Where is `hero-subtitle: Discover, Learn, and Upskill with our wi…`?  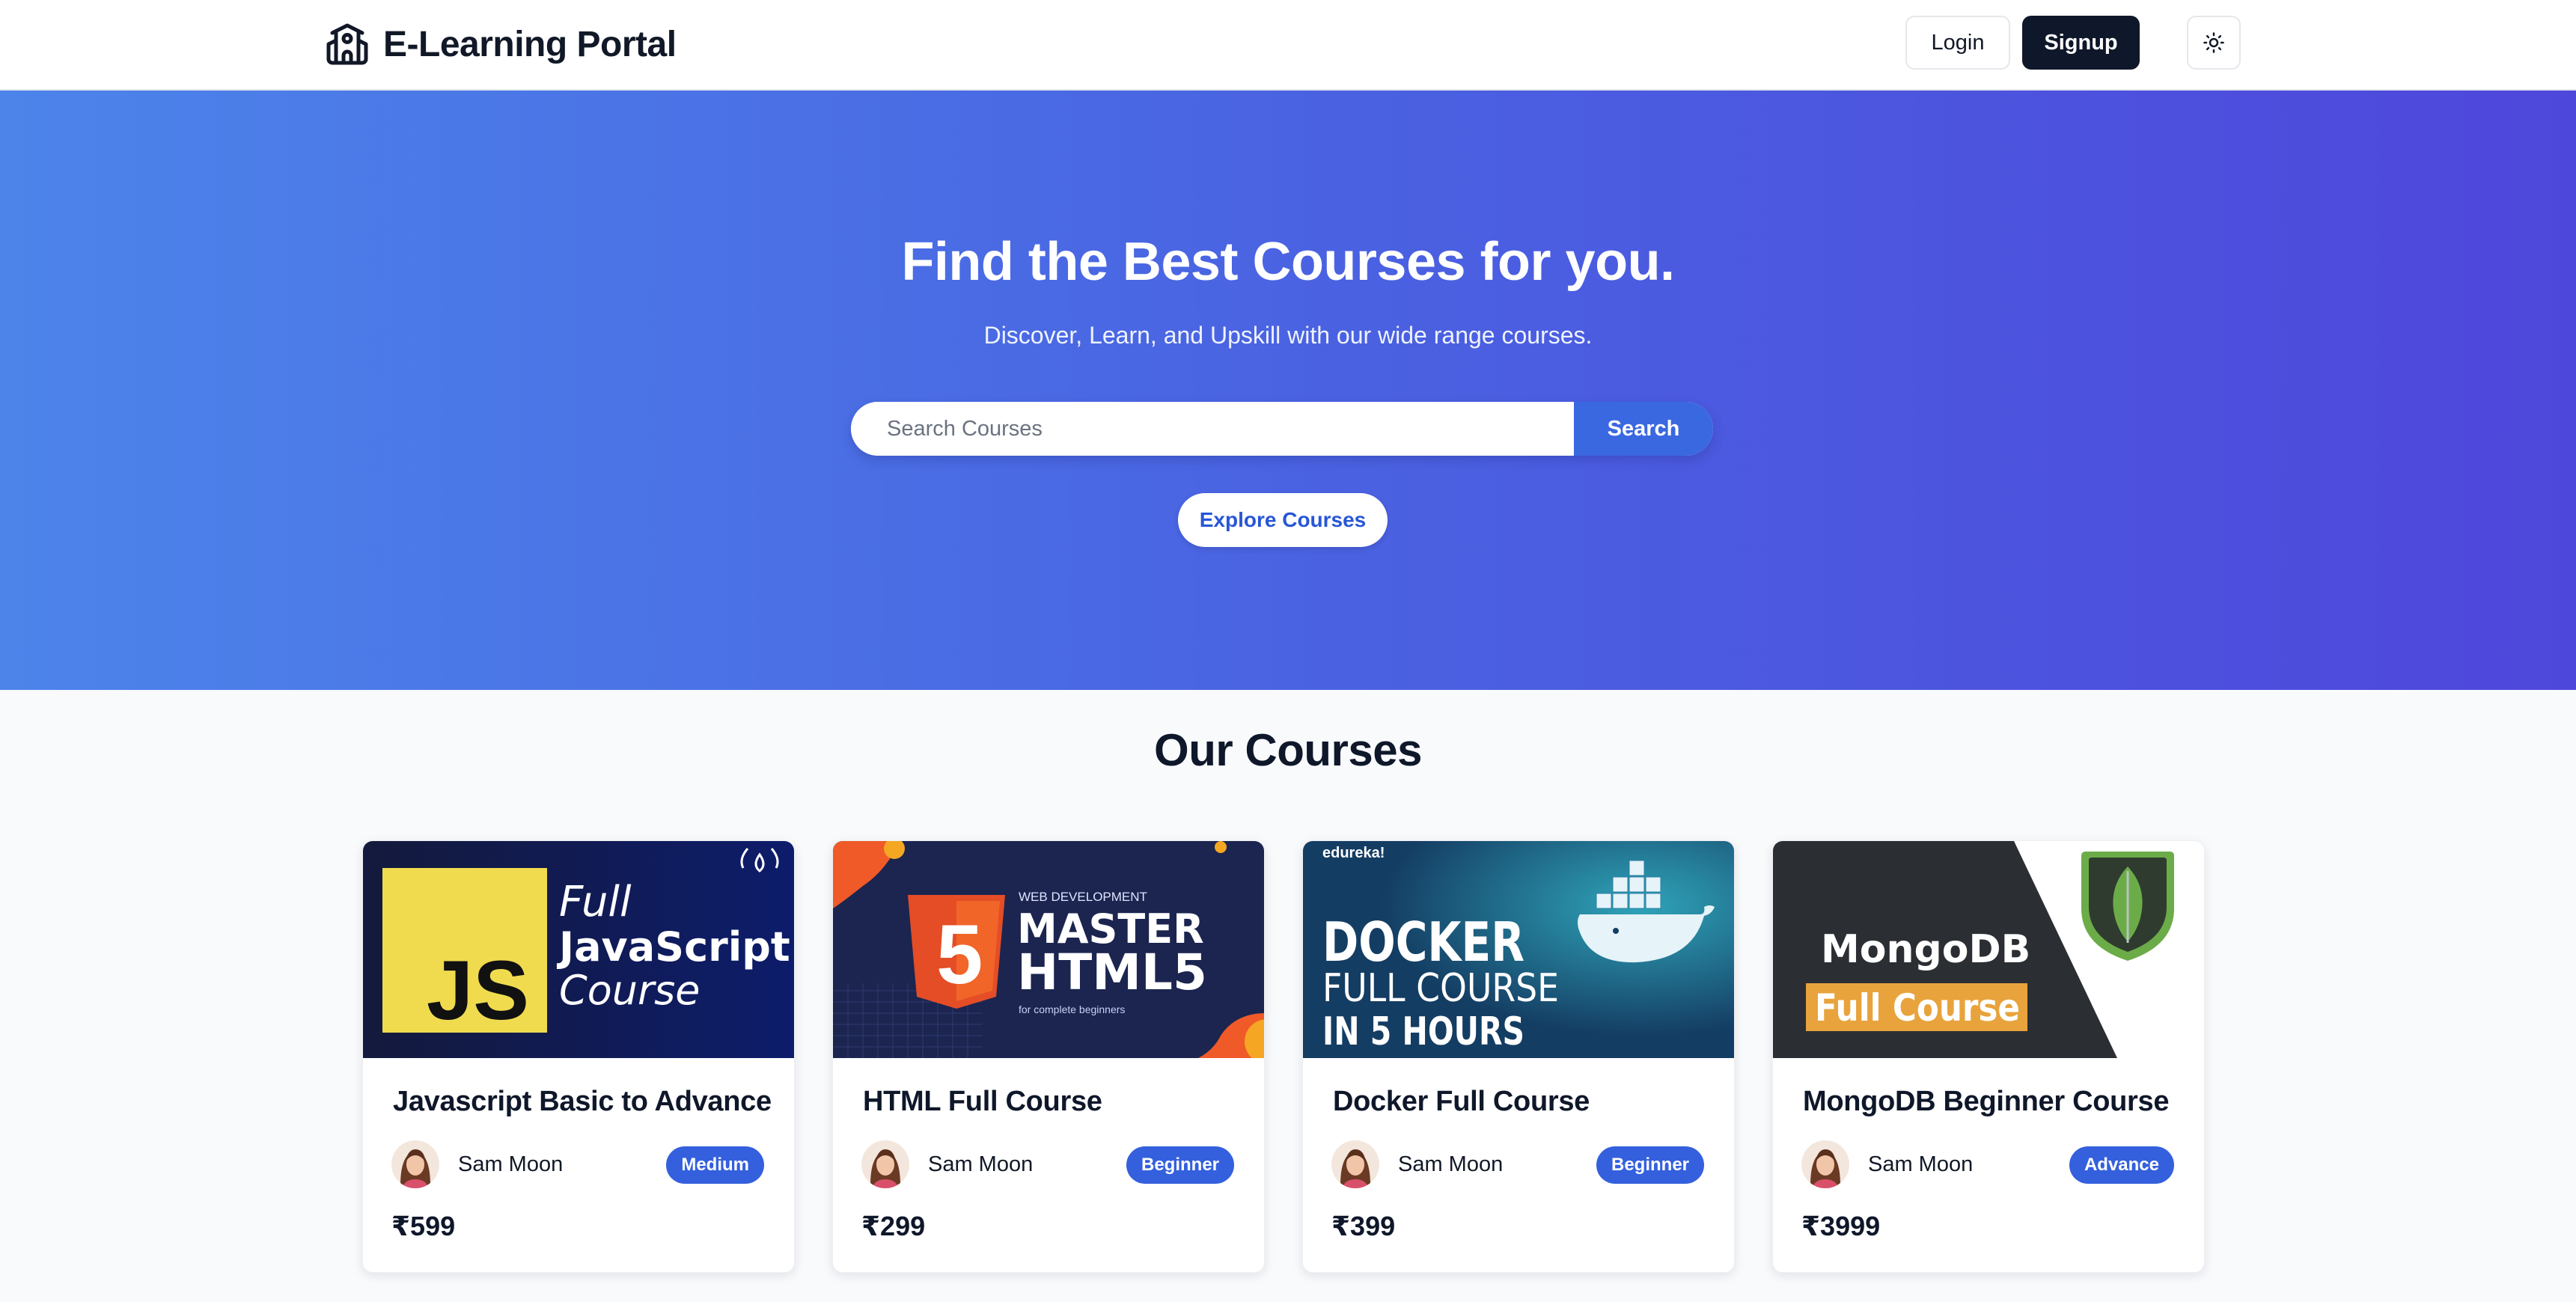
hero-subtitle: Discover, Learn, and Upskill with our wi… is located at coordinates (1288, 336).